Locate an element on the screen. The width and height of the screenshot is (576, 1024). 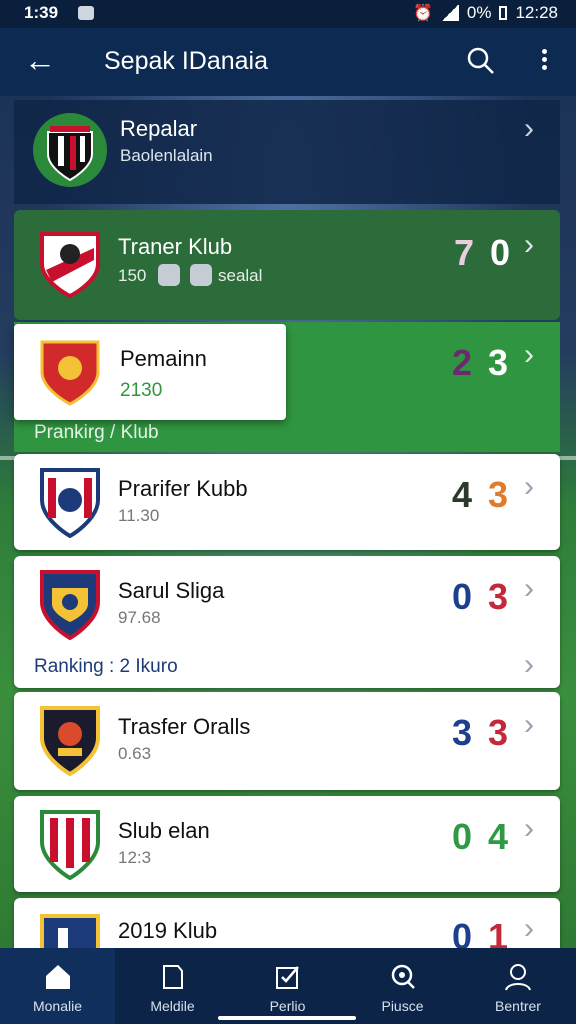
status-bar: 1:39 ⏰ 0% 12:28 is located at coordinates (288, 14).